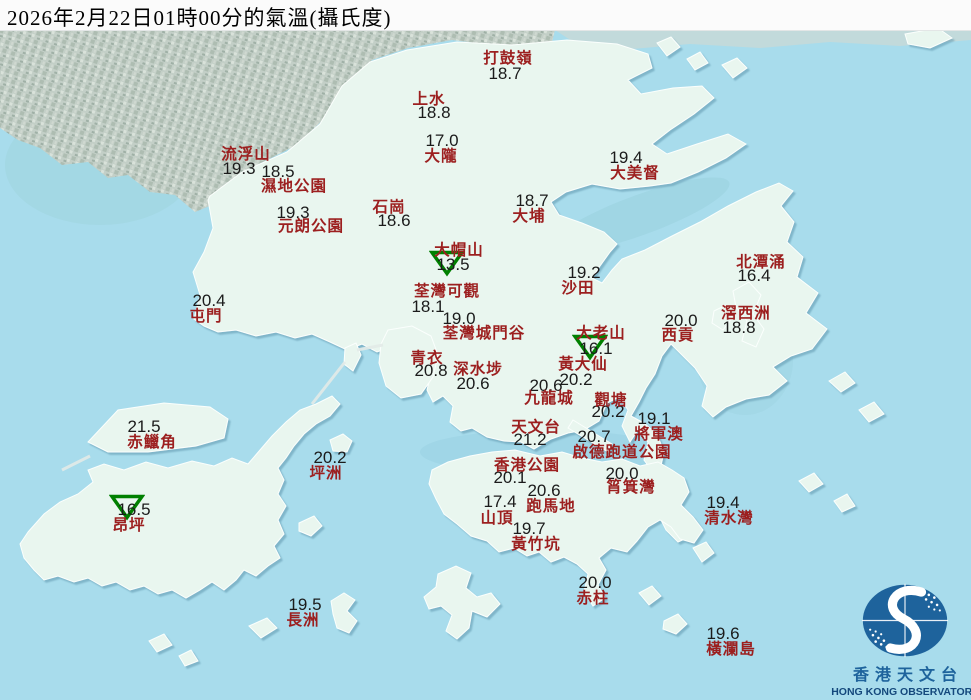 Image resolution: width=971 pixels, height=700 pixels. Describe the element at coordinates (303, 620) in the screenshot. I see `station-name: 長洲` at that location.